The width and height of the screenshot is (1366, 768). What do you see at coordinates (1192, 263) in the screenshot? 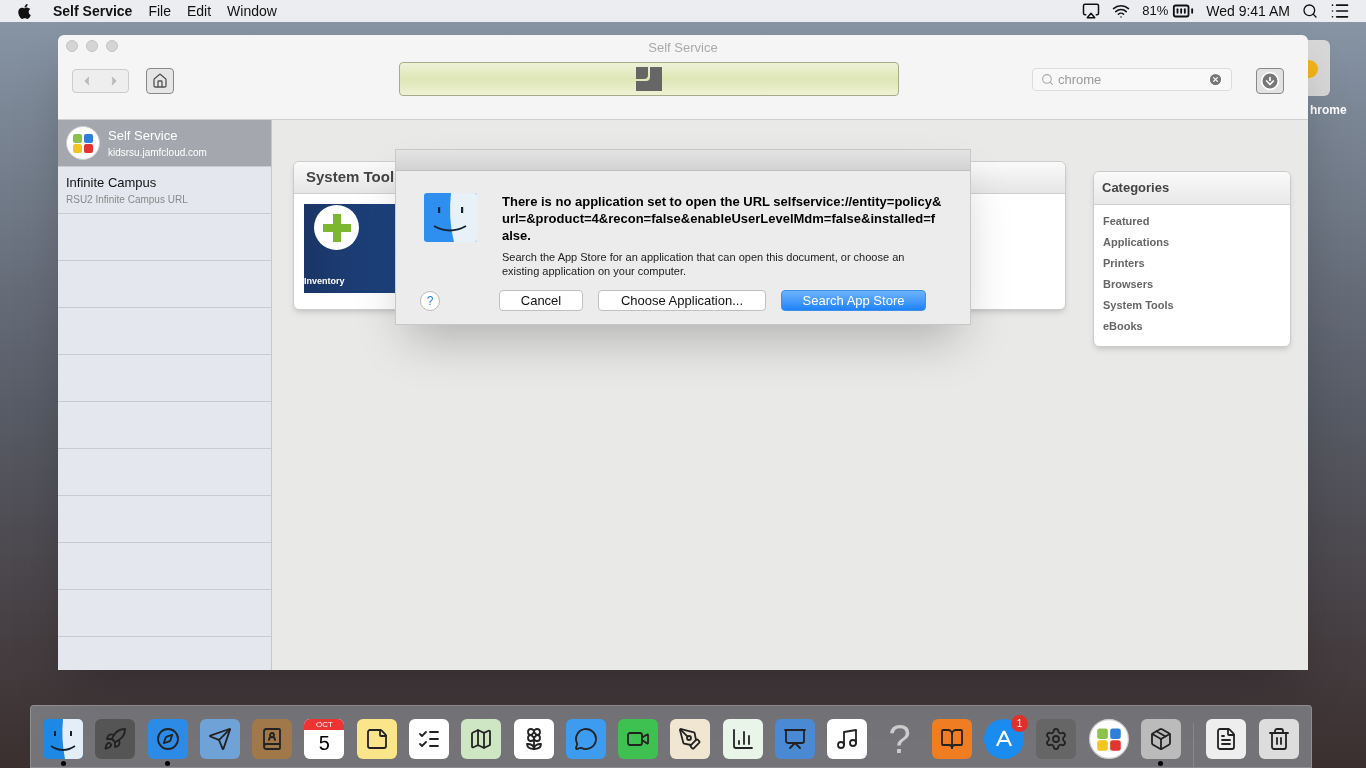
I see `category-link: Printers` at bounding box center [1192, 263].